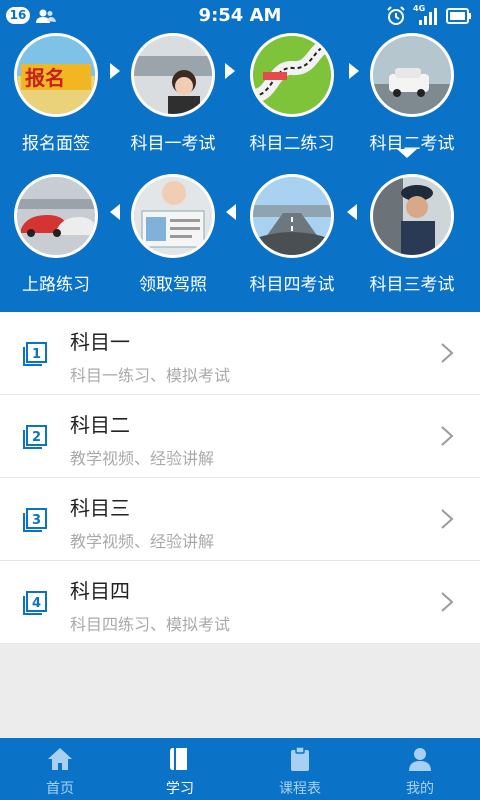 Image resolution: width=480 pixels, height=800 pixels. What do you see at coordinates (100, 508) in the screenshot?
I see `subject-title: 科目三` at bounding box center [100, 508].